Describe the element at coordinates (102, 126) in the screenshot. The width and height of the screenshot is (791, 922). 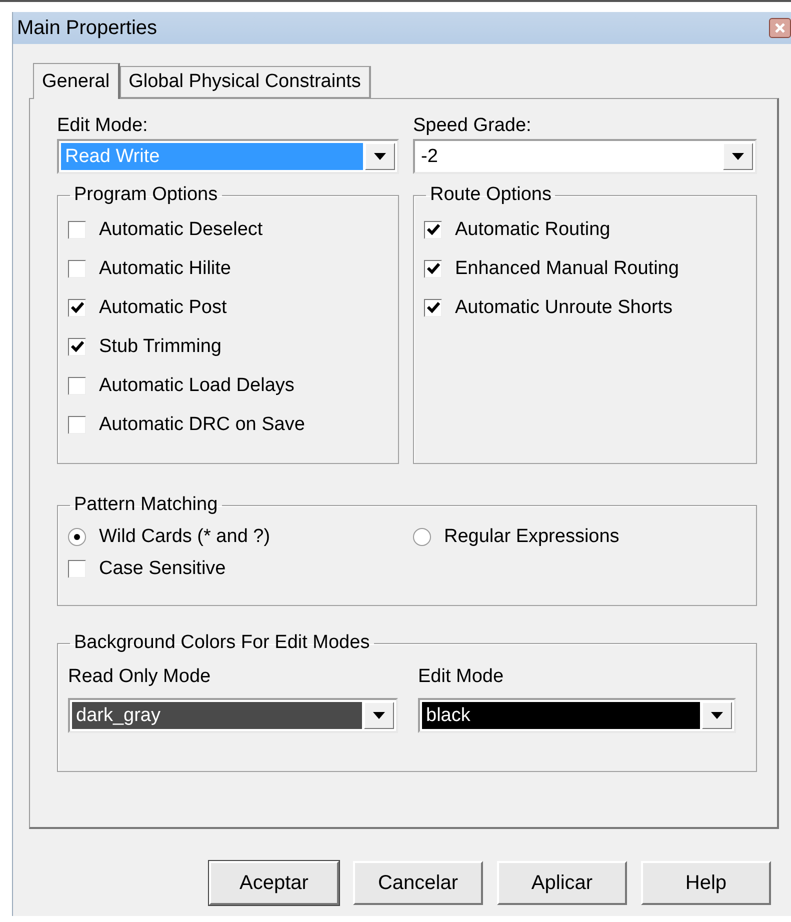
I see `field-label: Edit Mode:` at that location.